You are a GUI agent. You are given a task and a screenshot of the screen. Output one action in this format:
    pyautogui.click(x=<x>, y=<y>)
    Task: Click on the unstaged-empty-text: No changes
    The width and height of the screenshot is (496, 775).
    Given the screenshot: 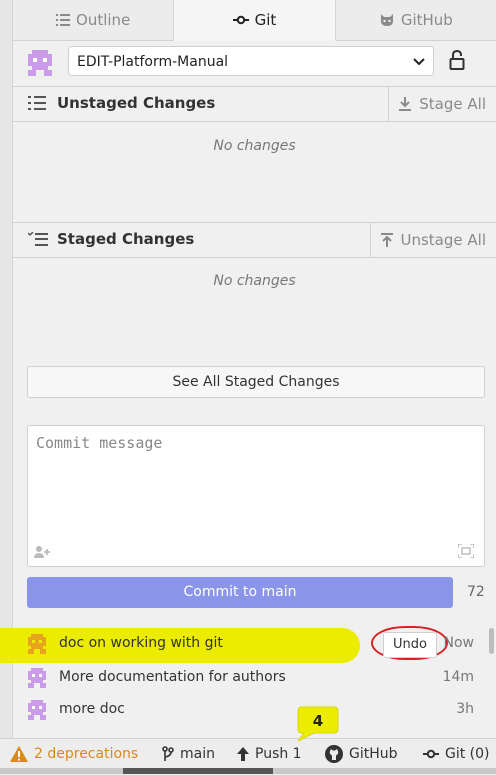 What is the action you would take?
    pyautogui.click(x=254, y=146)
    